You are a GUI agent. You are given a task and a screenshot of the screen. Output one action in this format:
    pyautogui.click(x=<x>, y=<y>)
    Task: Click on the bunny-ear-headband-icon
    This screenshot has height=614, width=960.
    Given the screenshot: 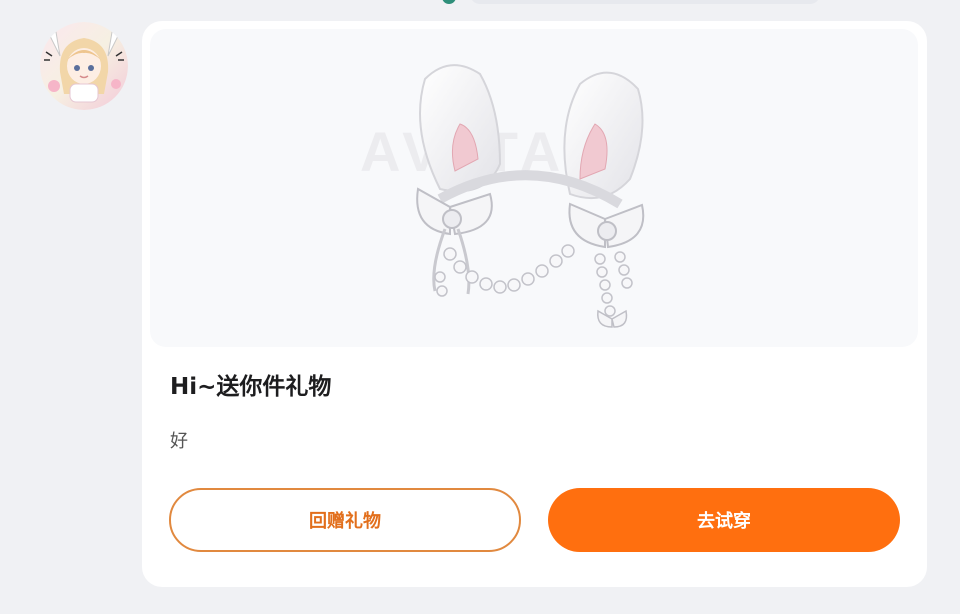 What is the action you would take?
    pyautogui.click(x=530, y=196)
    